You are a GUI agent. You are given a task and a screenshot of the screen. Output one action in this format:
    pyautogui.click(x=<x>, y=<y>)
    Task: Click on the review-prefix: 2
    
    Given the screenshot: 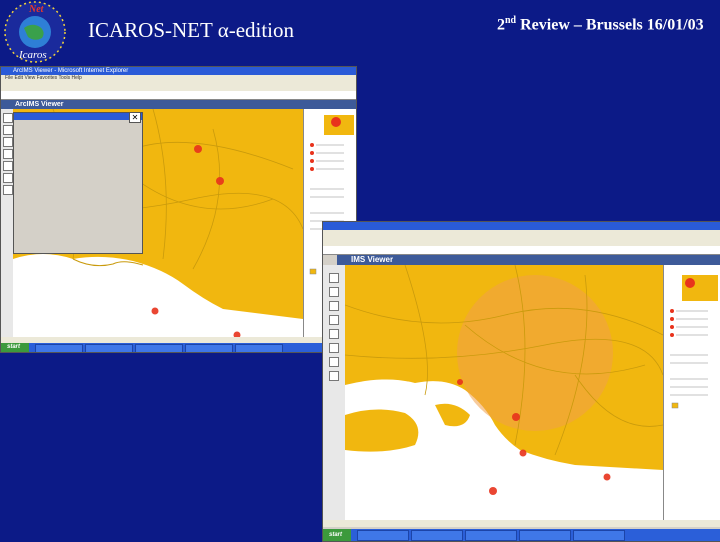 What is the action you would take?
    pyautogui.click(x=501, y=25)
    